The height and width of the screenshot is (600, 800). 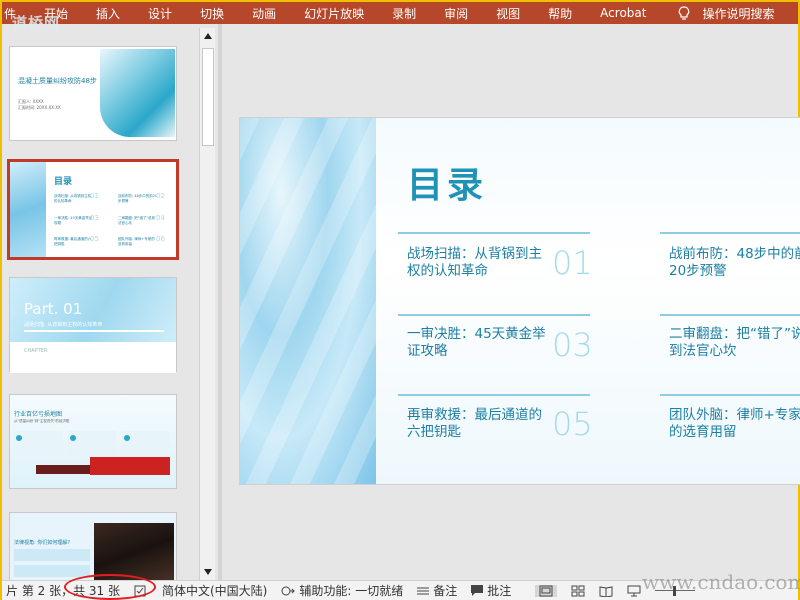 What do you see at coordinates (94, 239) in the screenshot?
I see `thumb-toc-num: 05` at bounding box center [94, 239].